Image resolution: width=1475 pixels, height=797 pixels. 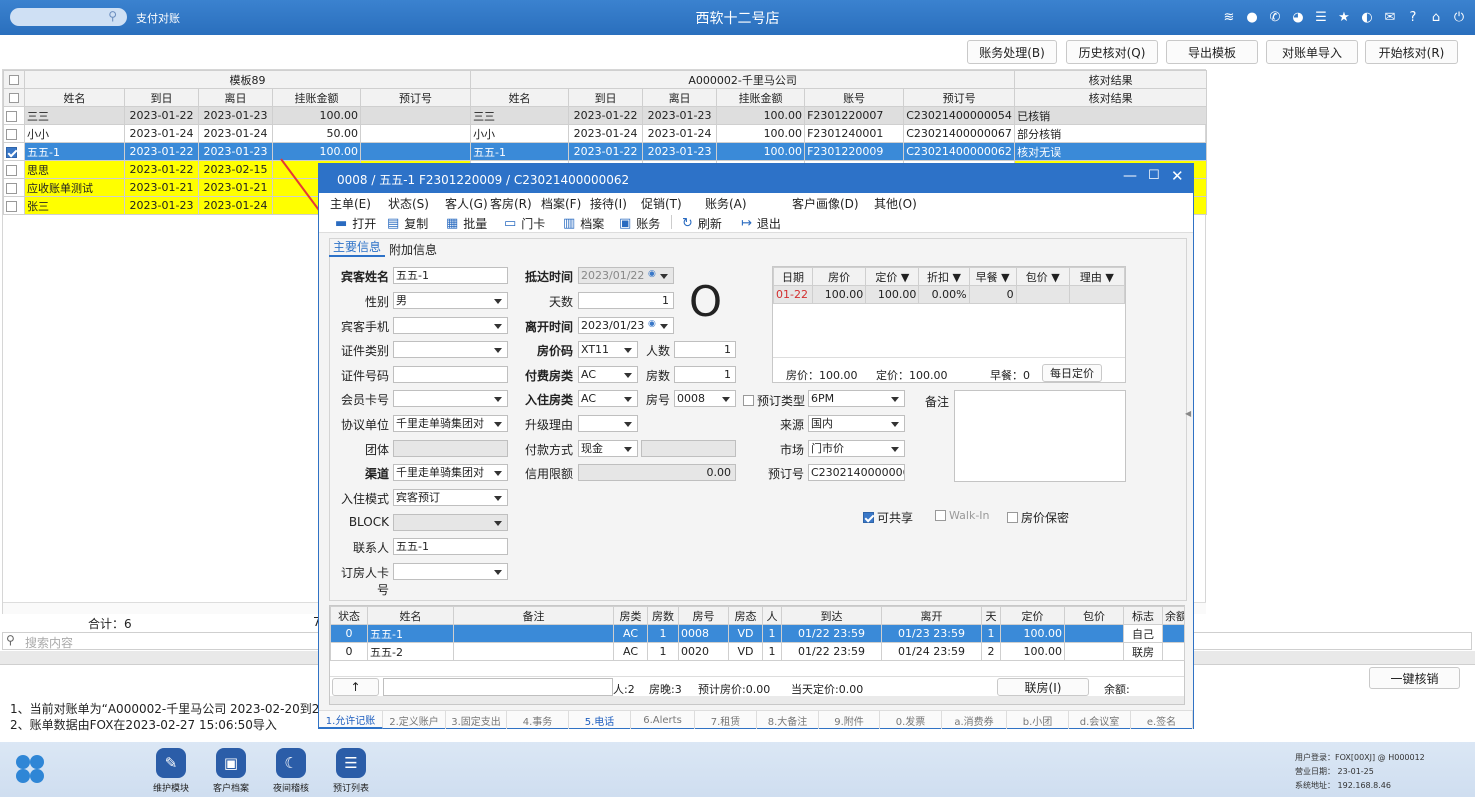 What do you see at coordinates (1038, 517) in the screenshot?
I see `rate-secret-checkbox: 房价保密` at bounding box center [1038, 517].